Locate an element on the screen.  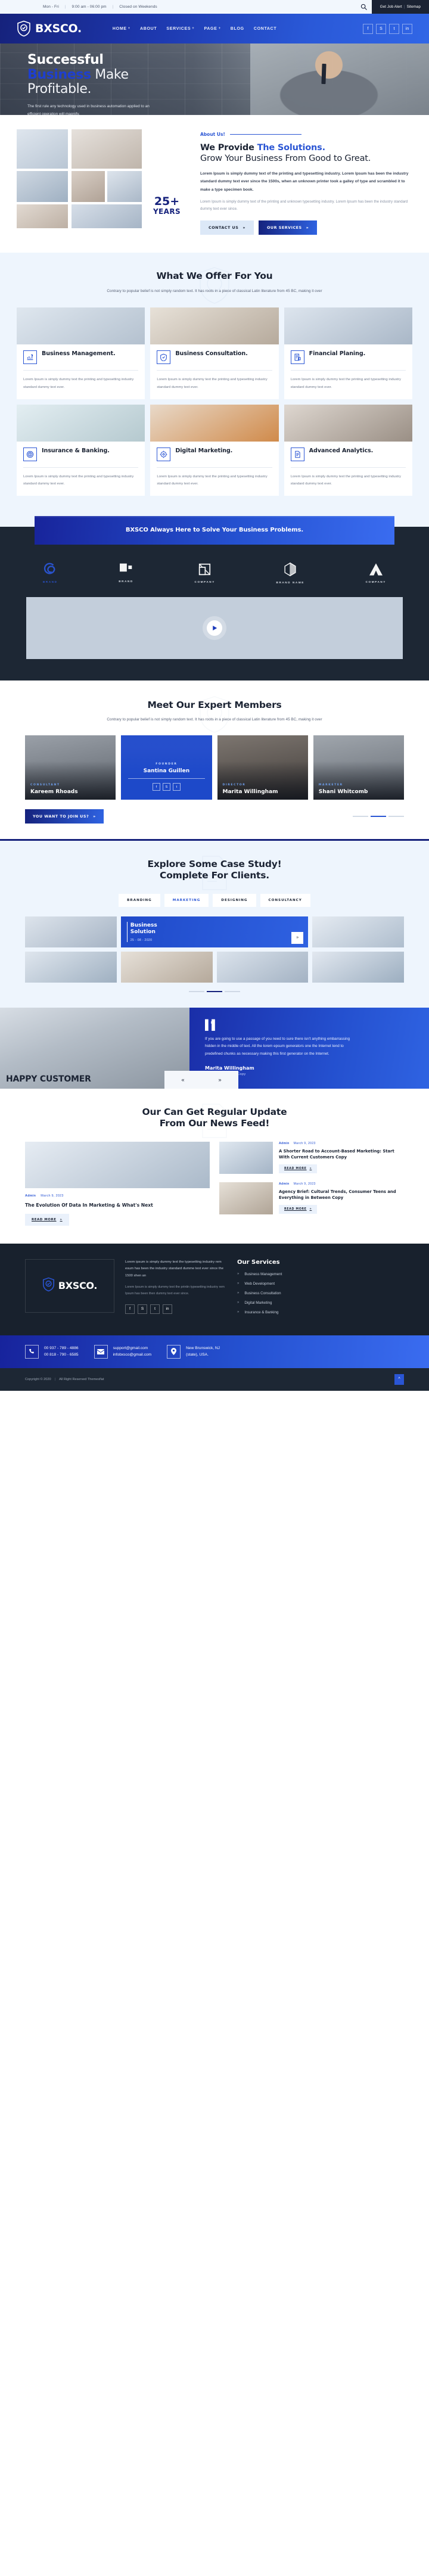
email-2: infobxsco@gmail.com is located at coordinates (132, 1355).